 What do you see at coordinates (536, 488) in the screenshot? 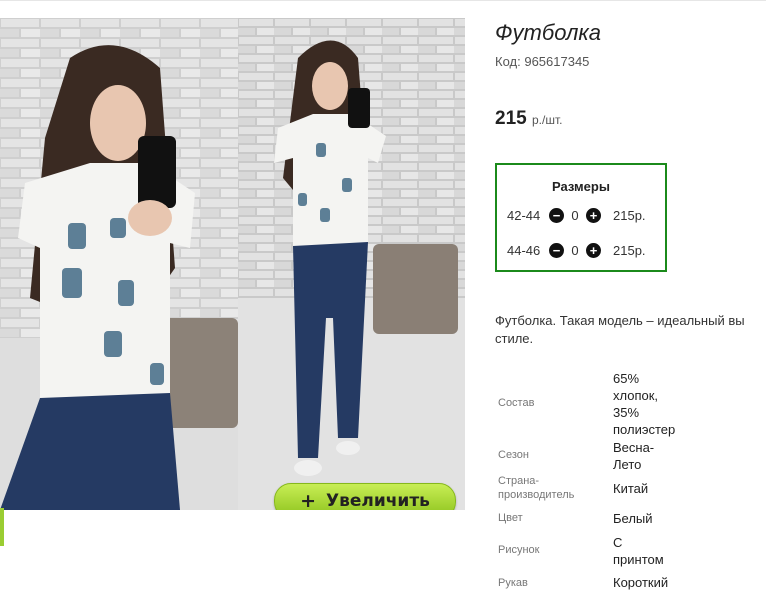
I see `property-key: Страна- производитель` at bounding box center [536, 488].